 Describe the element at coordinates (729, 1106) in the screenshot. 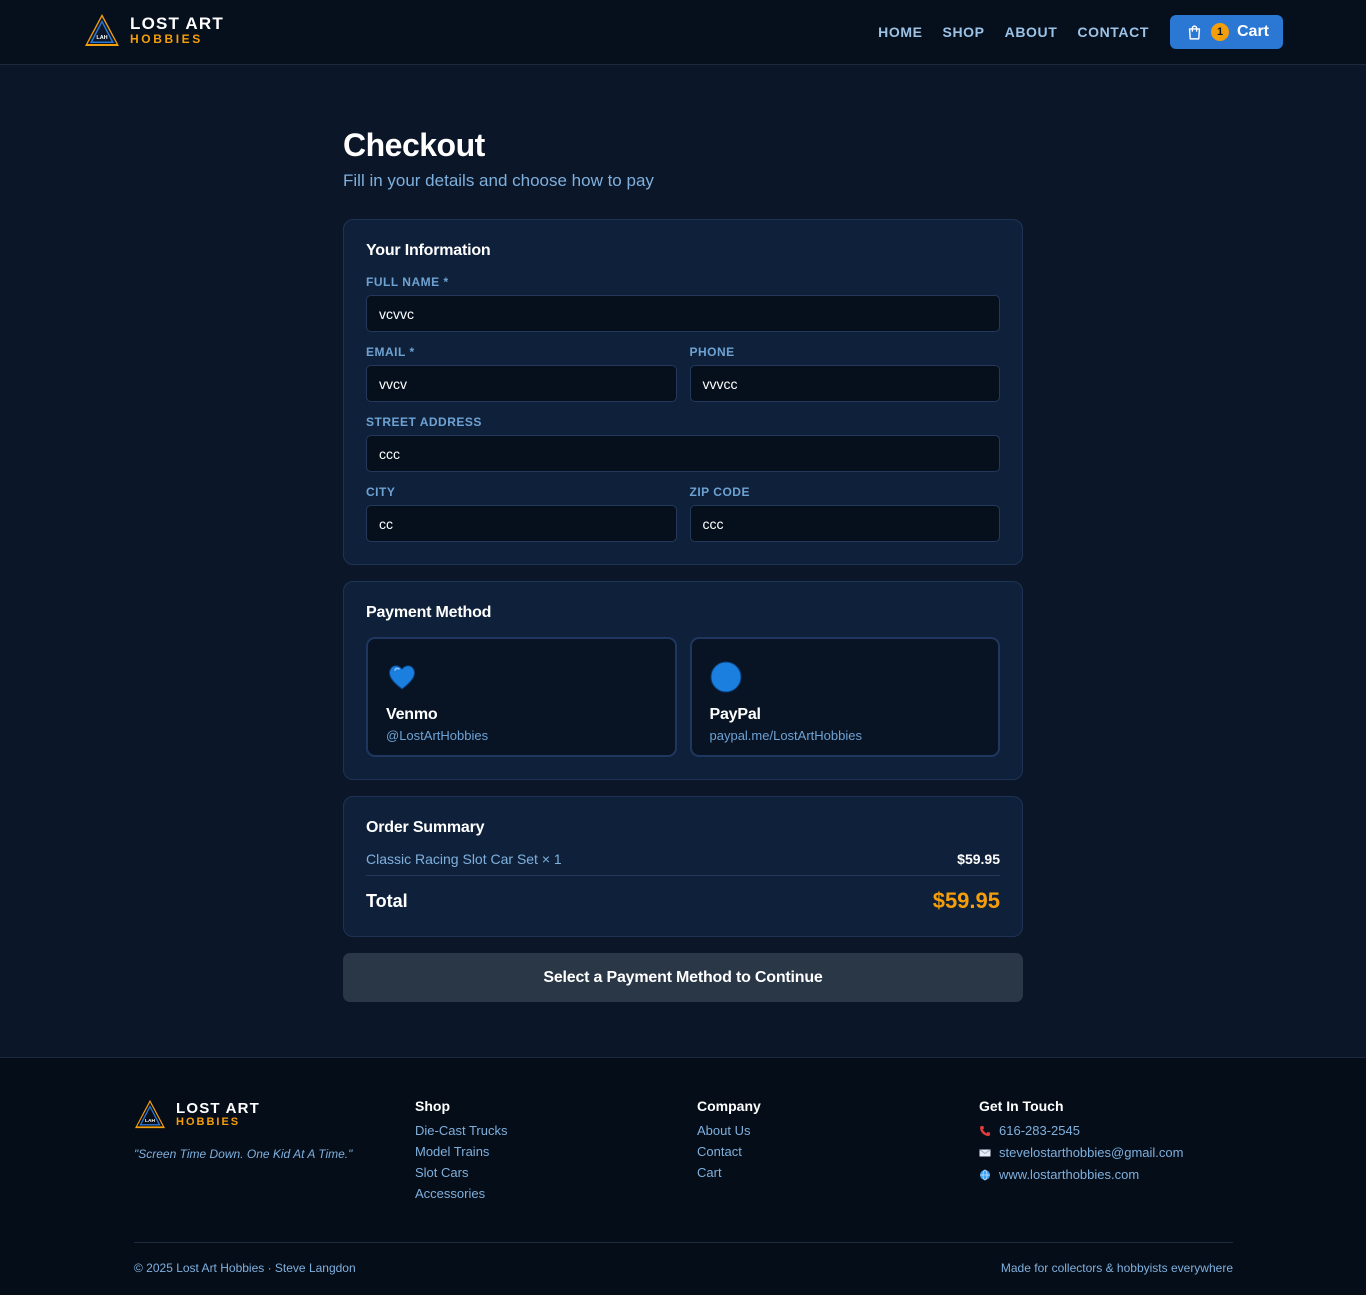

I see `footer-company-title: Company` at that location.